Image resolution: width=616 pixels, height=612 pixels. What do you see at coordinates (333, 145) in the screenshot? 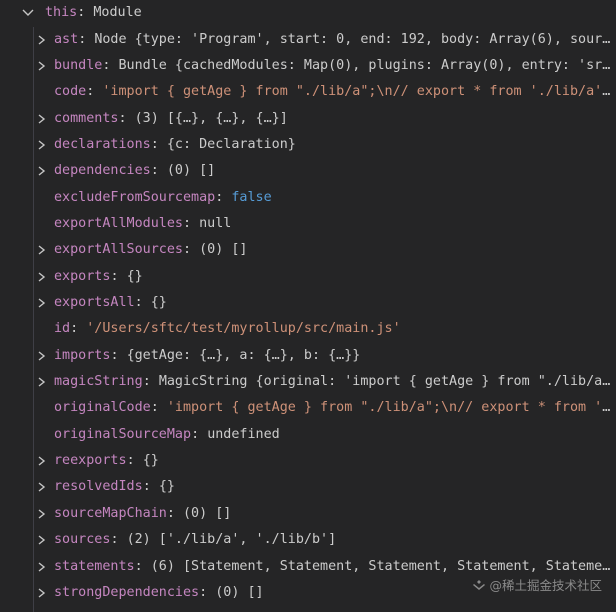
I see `tree-row-content: declarations: {c: Declaration}` at bounding box center [333, 145].